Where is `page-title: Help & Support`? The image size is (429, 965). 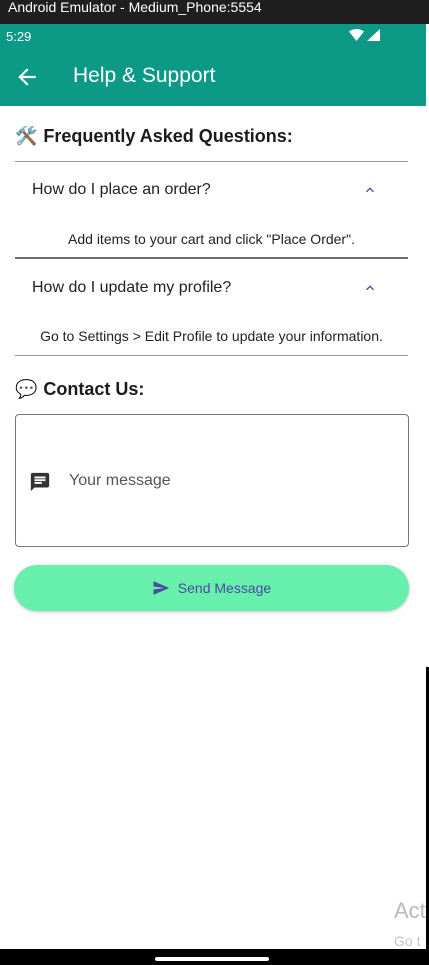 page-title: Help & Support is located at coordinates (144, 75).